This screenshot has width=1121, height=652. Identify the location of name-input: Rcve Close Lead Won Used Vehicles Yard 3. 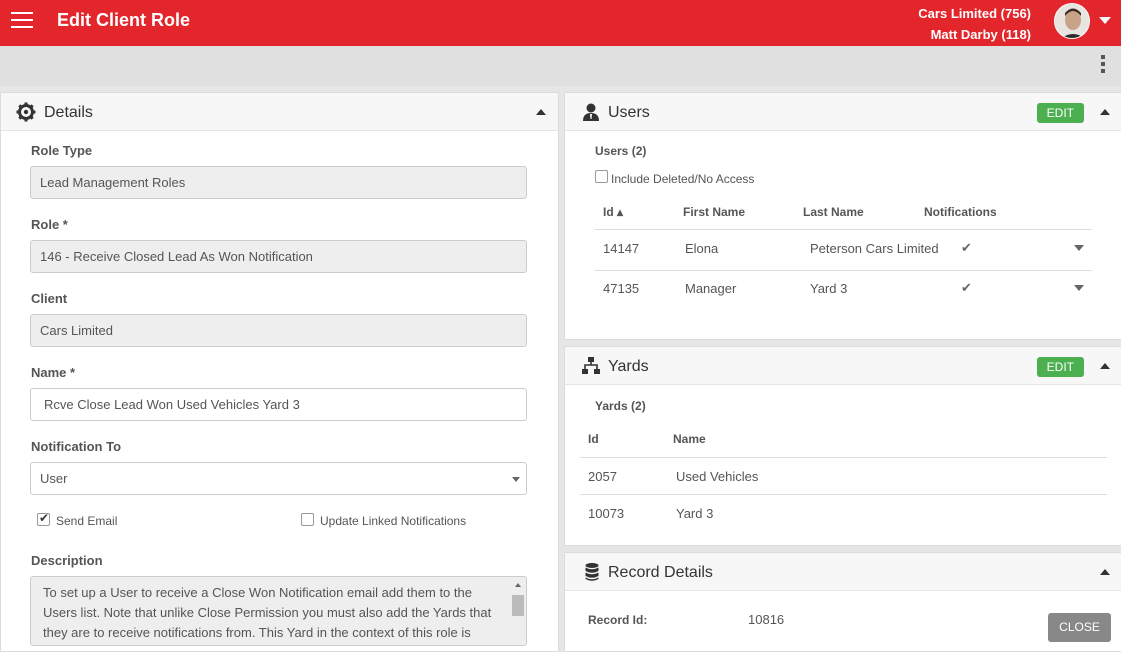
(278, 404).